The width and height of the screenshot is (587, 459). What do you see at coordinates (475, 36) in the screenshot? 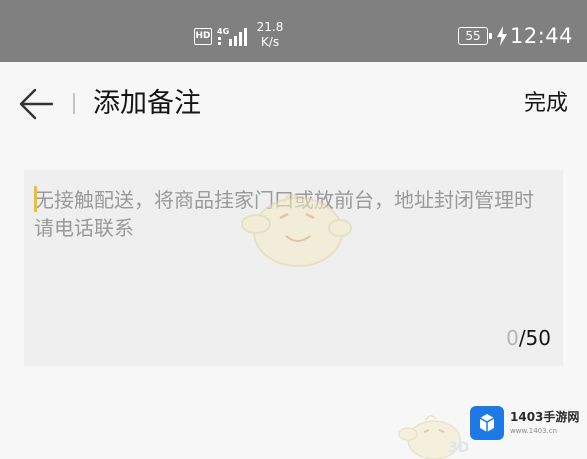
I see `battery-icon: 55` at bounding box center [475, 36].